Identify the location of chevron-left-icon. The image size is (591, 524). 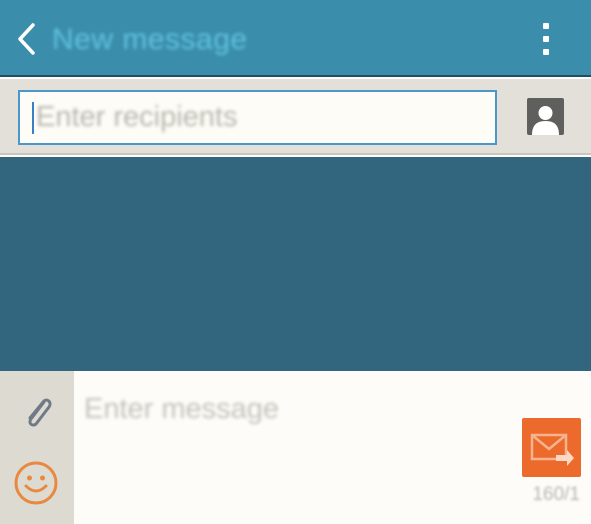
(26, 39).